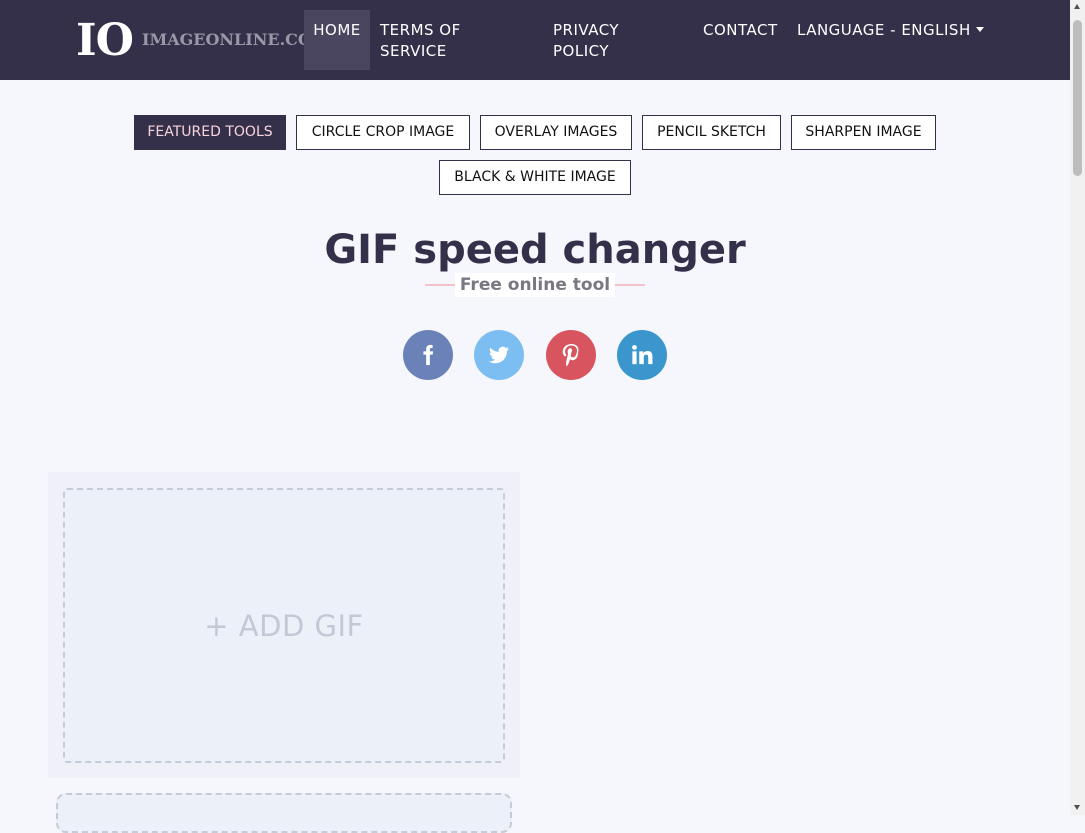 The width and height of the screenshot is (1085, 833). Describe the element at coordinates (337, 40) in the screenshot. I see `nav-home-link: HOME` at that location.